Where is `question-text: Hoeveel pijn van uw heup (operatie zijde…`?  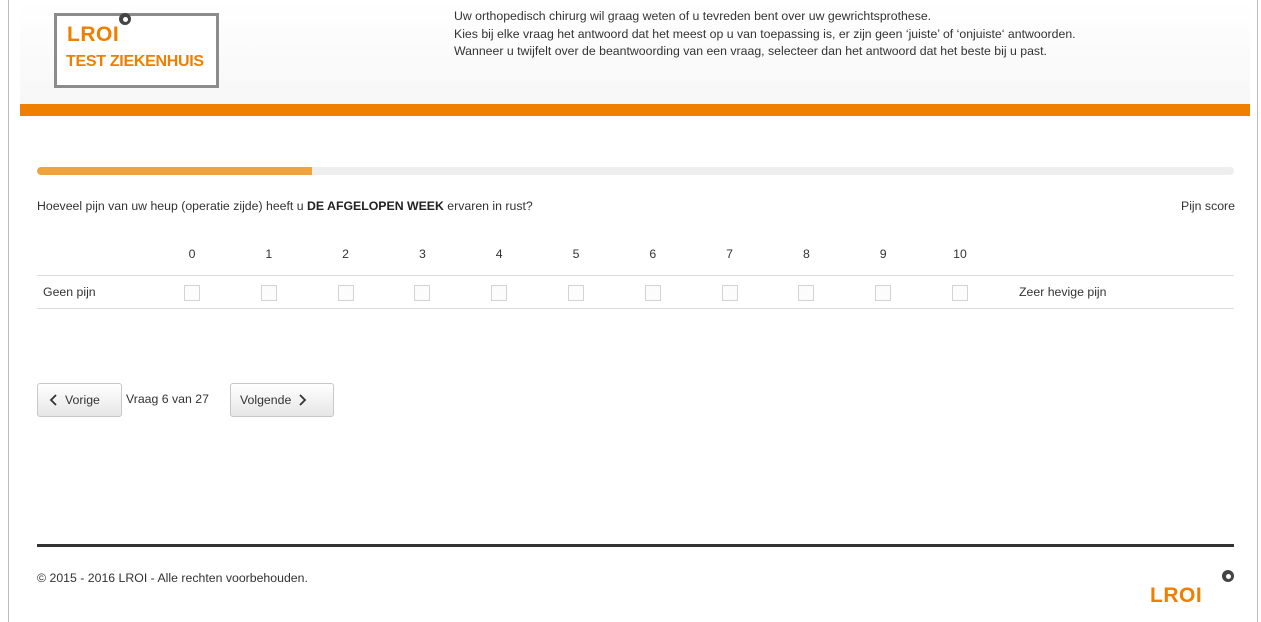 question-text: Hoeveel pijn van uw heup (operatie zijde… is located at coordinates (285, 206).